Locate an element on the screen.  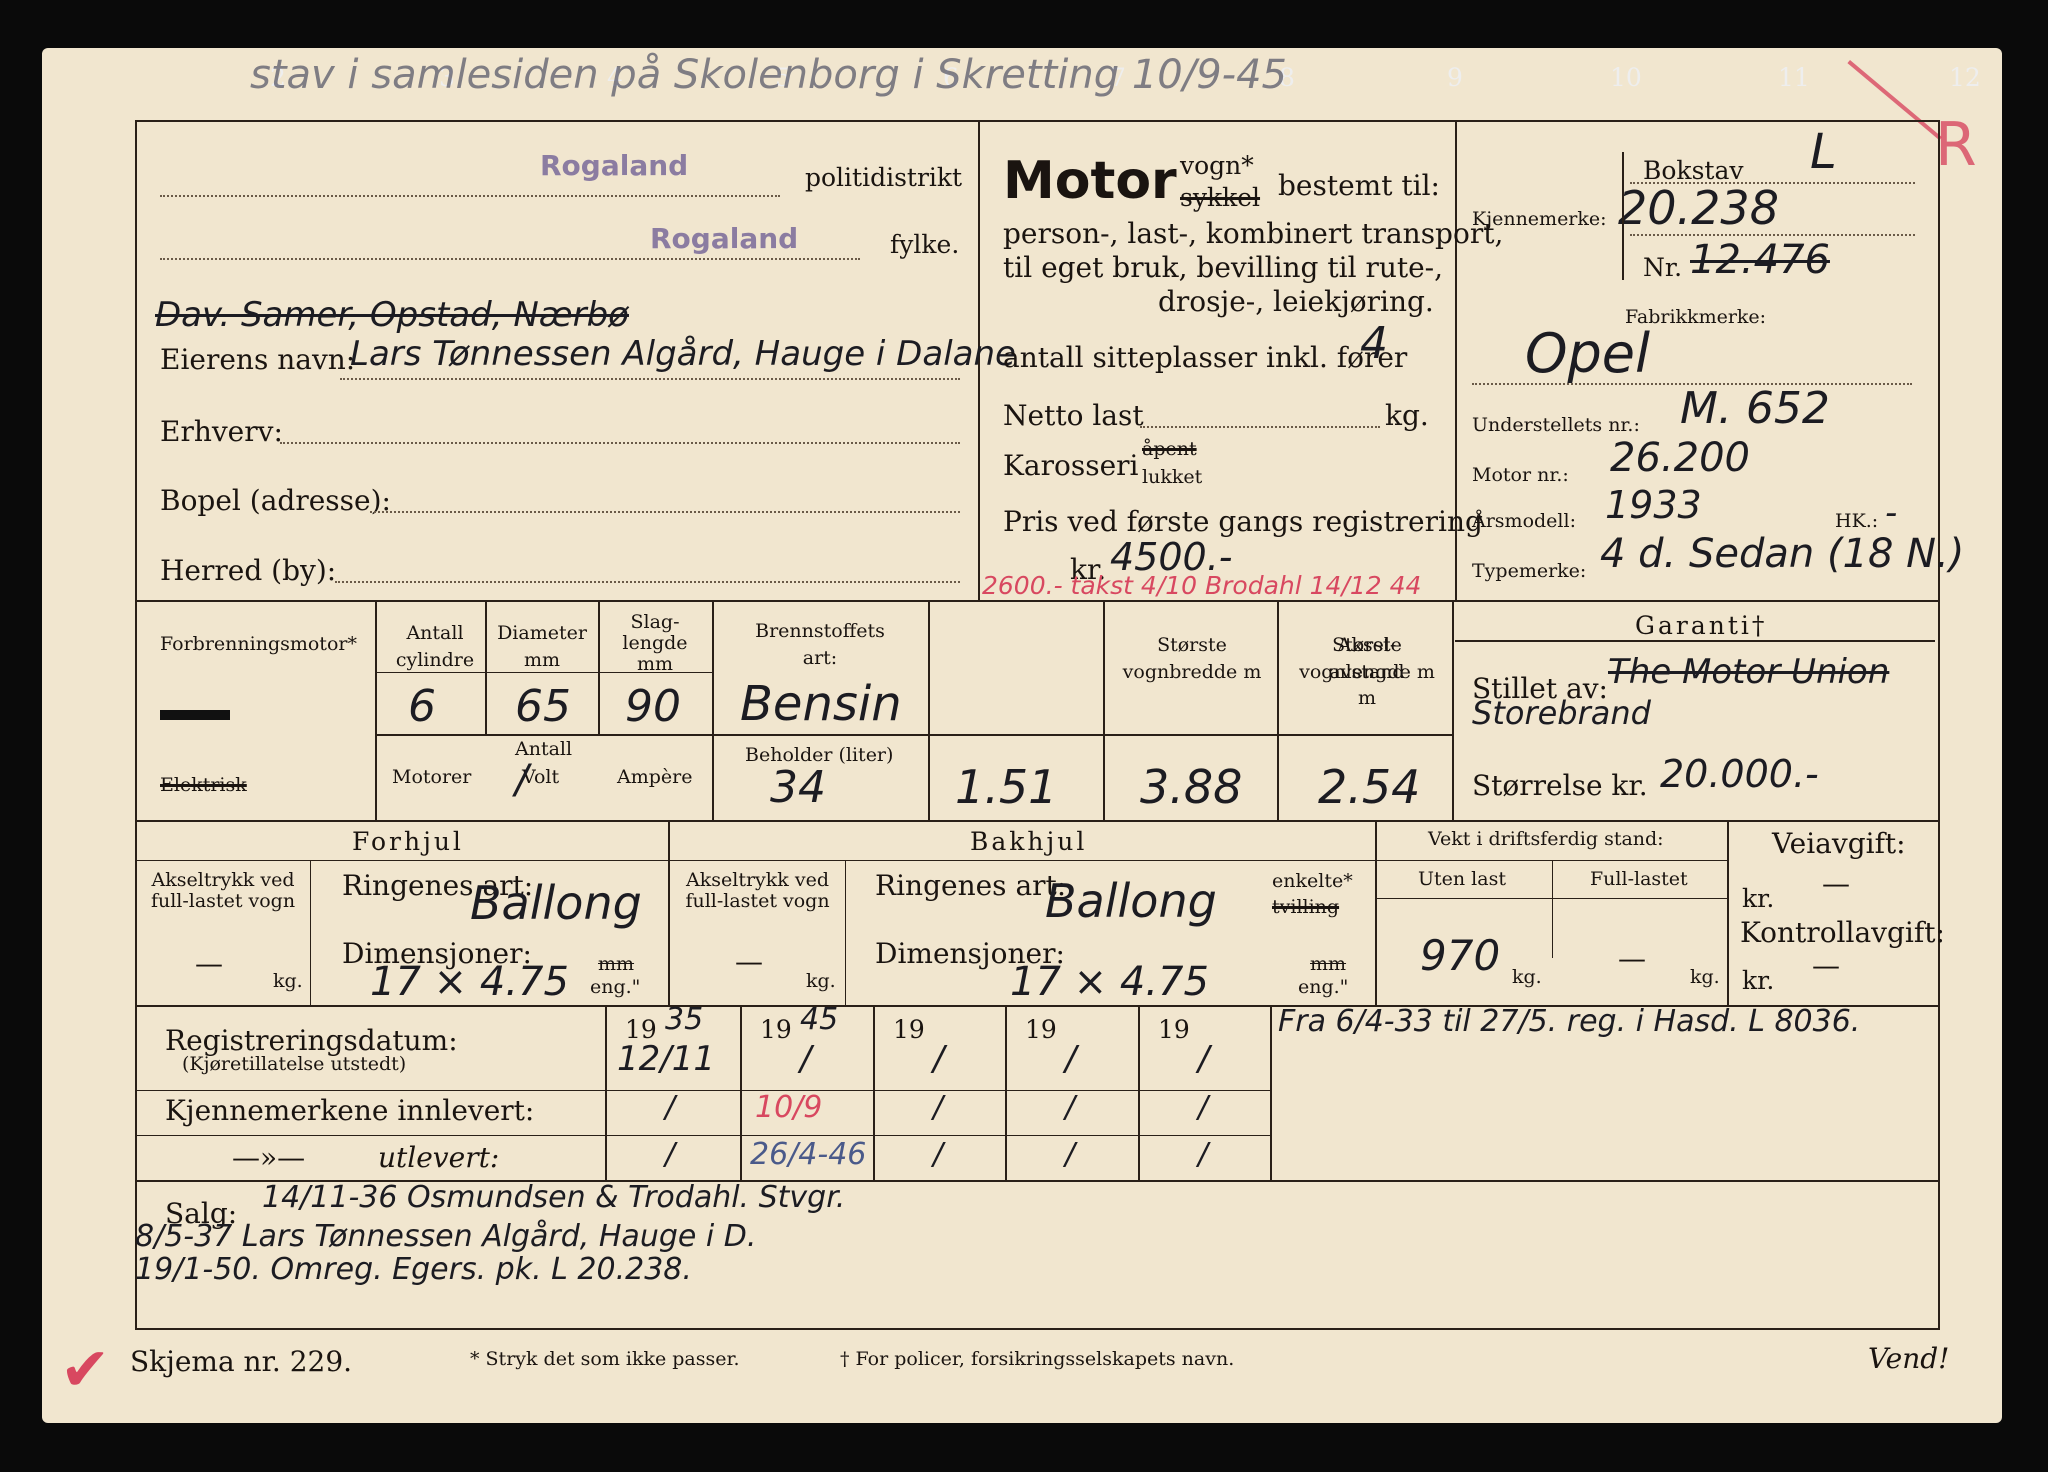
issued-cell: 26/4-46 is located at coordinates (808, 1154).